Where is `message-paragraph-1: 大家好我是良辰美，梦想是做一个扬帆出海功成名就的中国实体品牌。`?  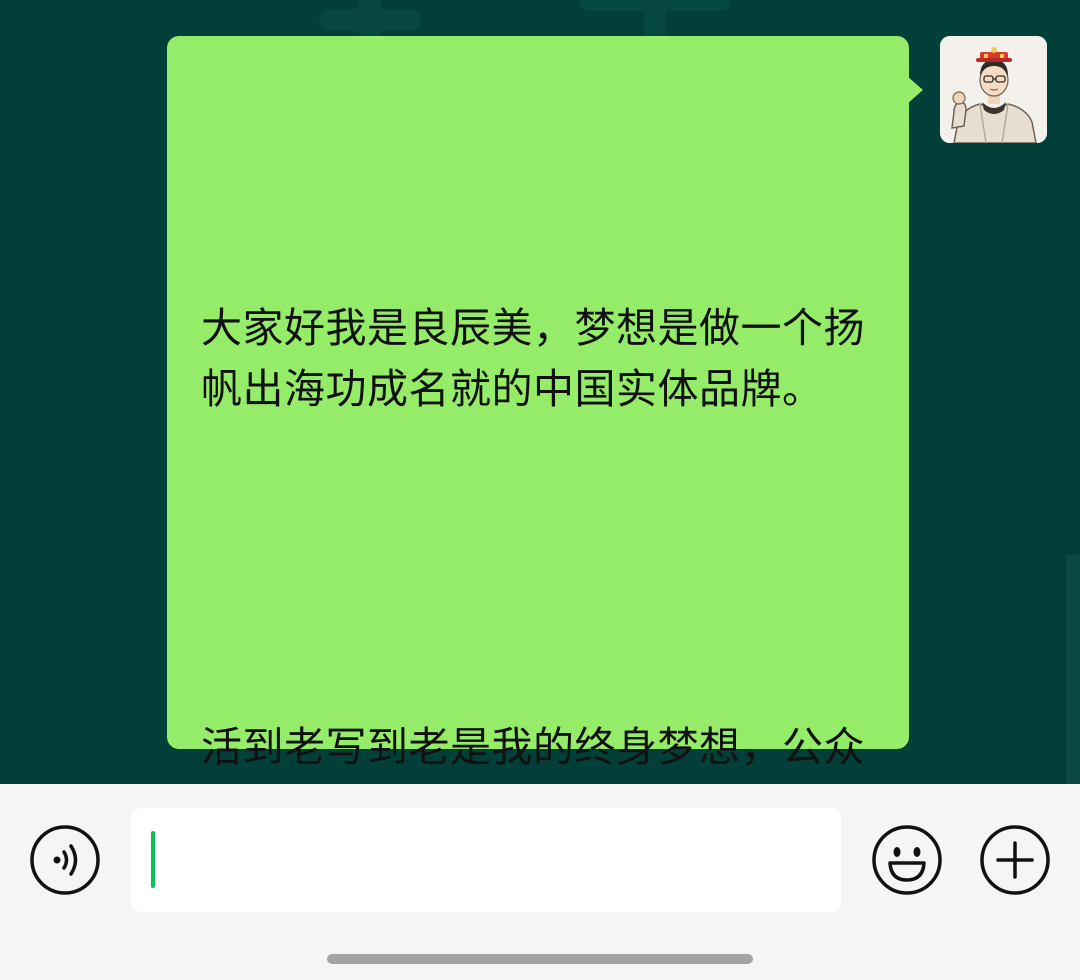 message-paragraph-1: 大家好我是良辰美，梦想是做一个扬帆出海功成名就的中国实体品牌。 is located at coordinates (533, 358).